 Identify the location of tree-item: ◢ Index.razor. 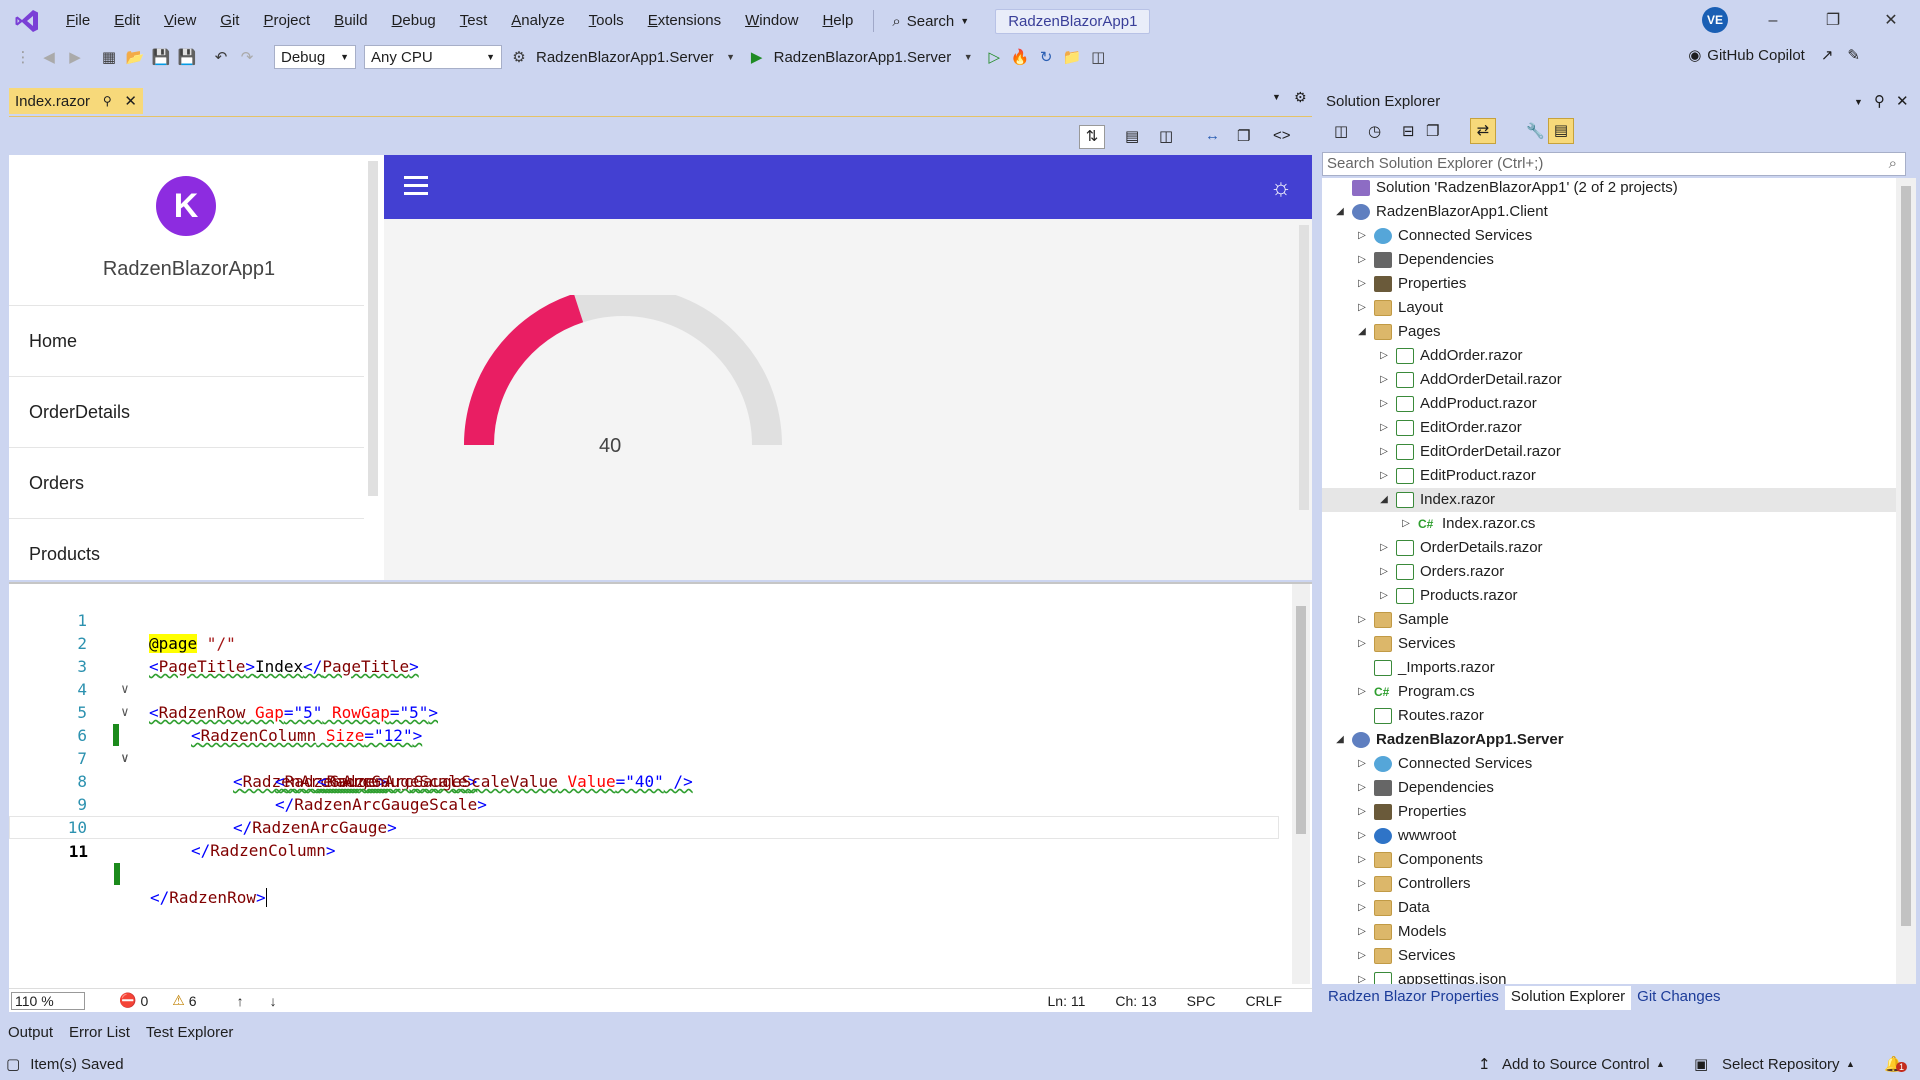
(1609, 500).